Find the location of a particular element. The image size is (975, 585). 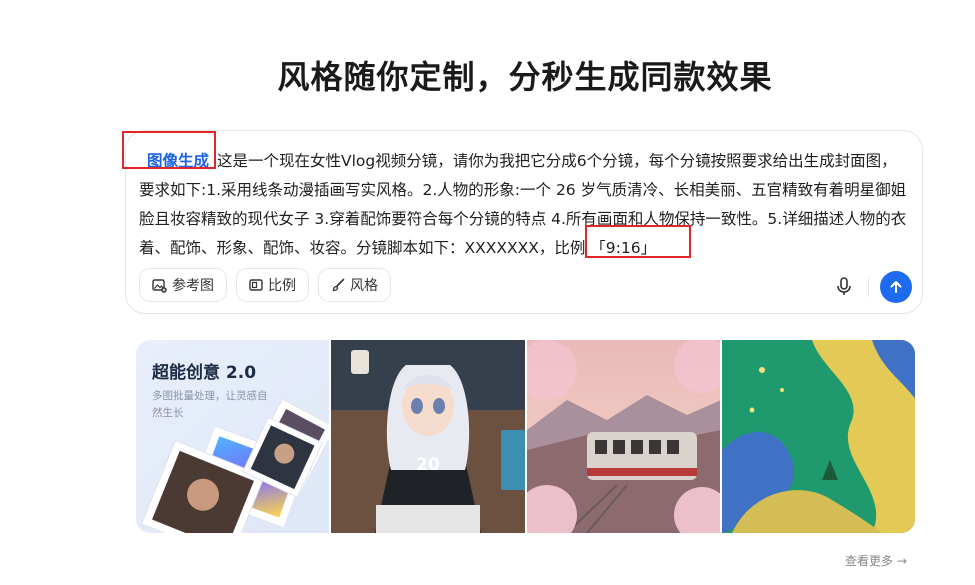

ratio-label: 比例 is located at coordinates (282, 286).